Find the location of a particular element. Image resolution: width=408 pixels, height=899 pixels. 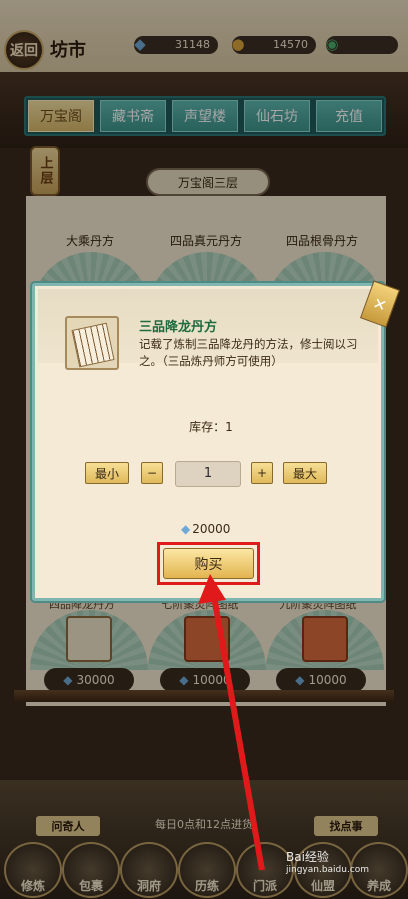

watermark-brand: Bai经验 is located at coordinates (307, 857).